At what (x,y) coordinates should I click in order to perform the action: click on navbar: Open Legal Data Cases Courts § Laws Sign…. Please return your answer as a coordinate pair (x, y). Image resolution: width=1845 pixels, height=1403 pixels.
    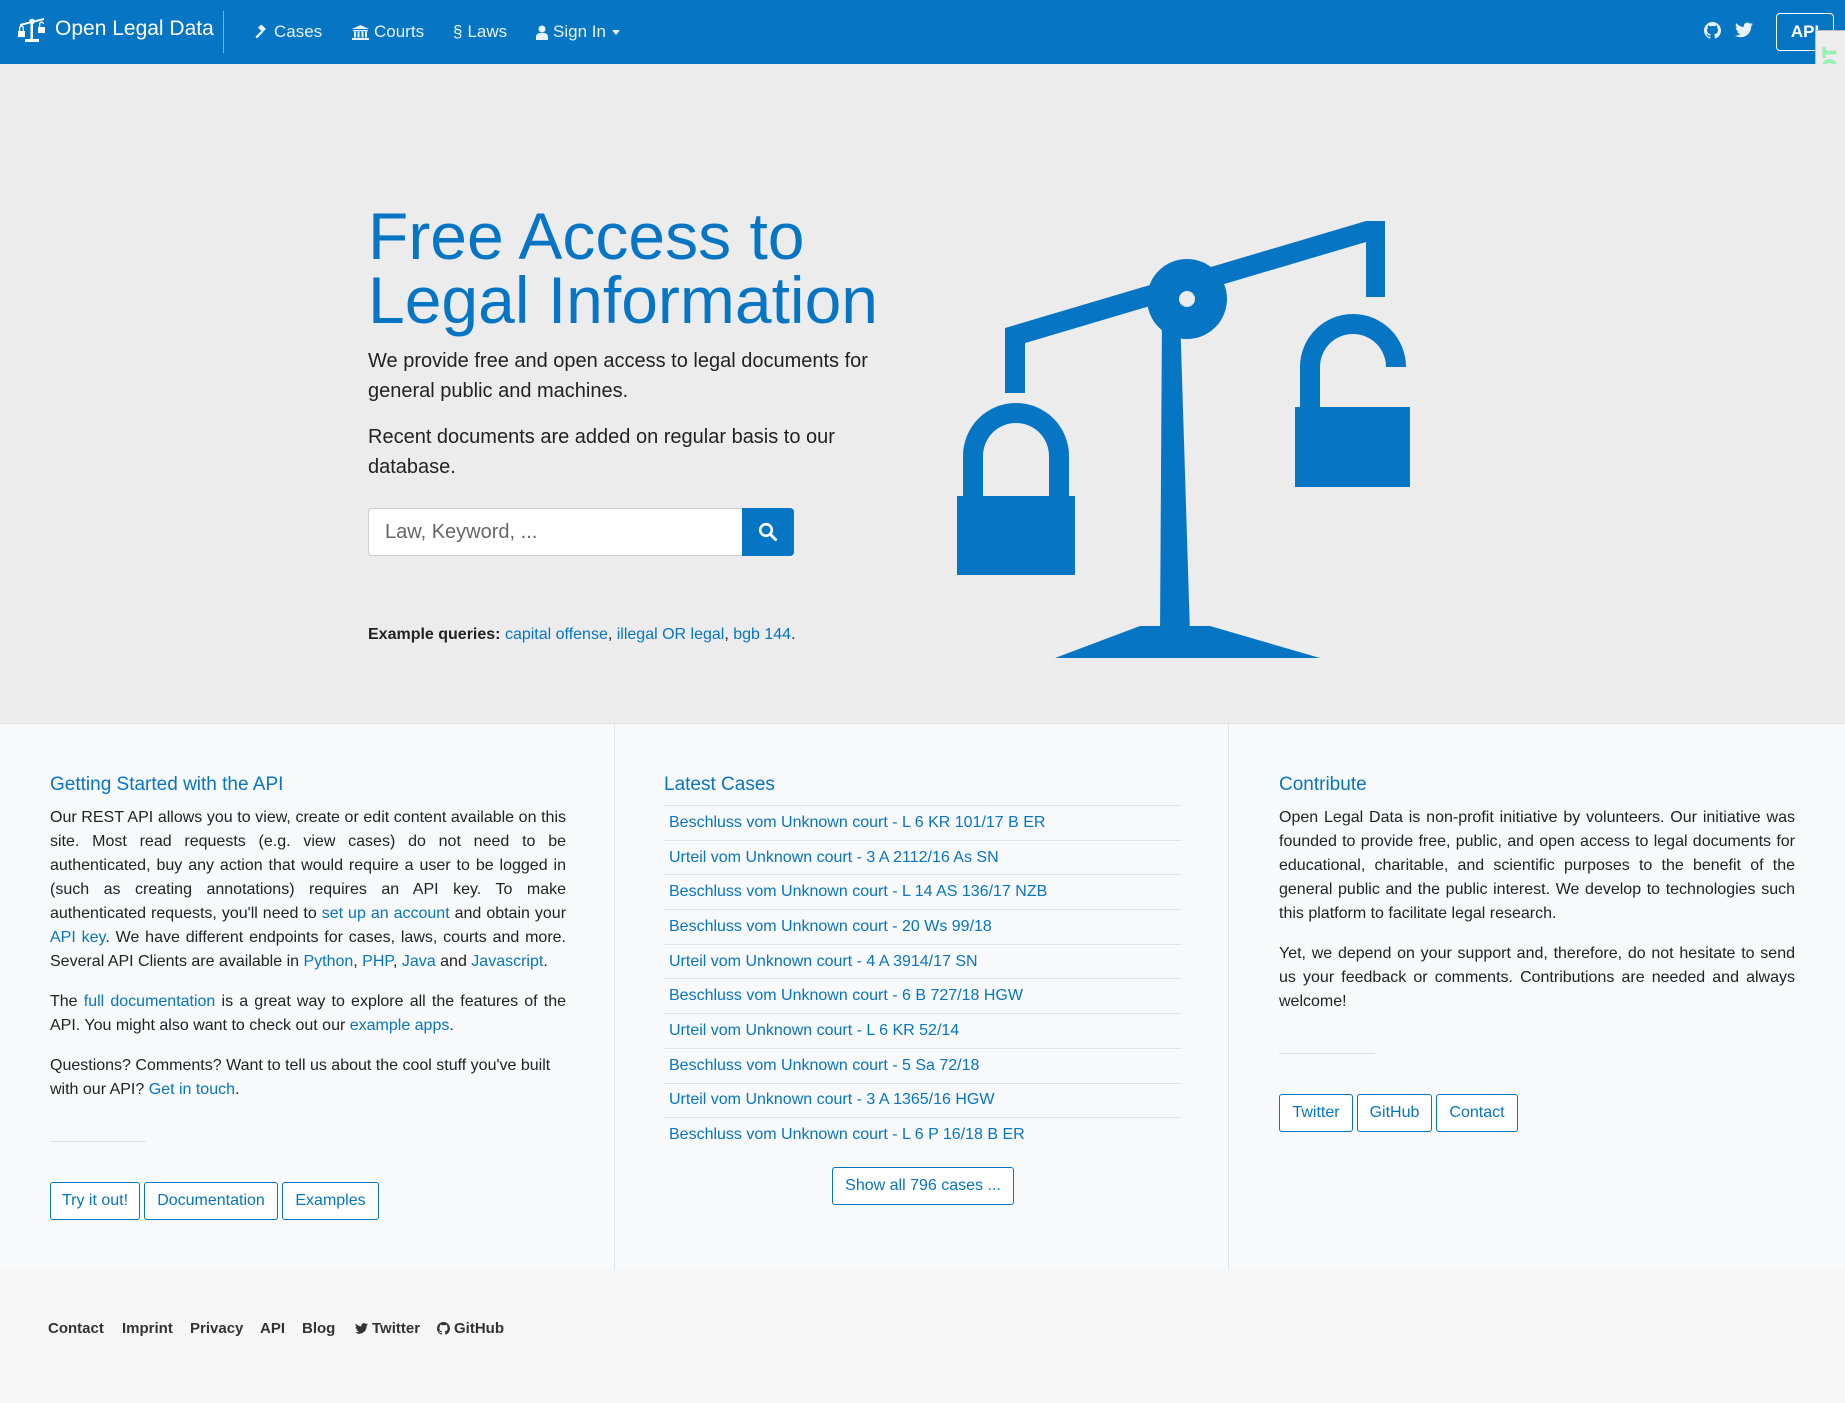
    Looking at the image, I should click on (922, 32).